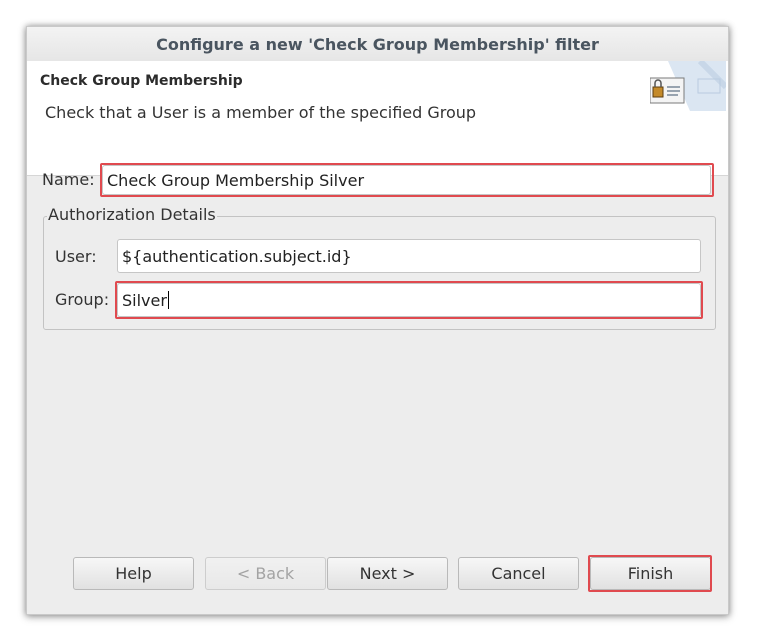 Image resolution: width=758 pixels, height=641 pixels. I want to click on group-field-value: Silver, so click(144, 300).